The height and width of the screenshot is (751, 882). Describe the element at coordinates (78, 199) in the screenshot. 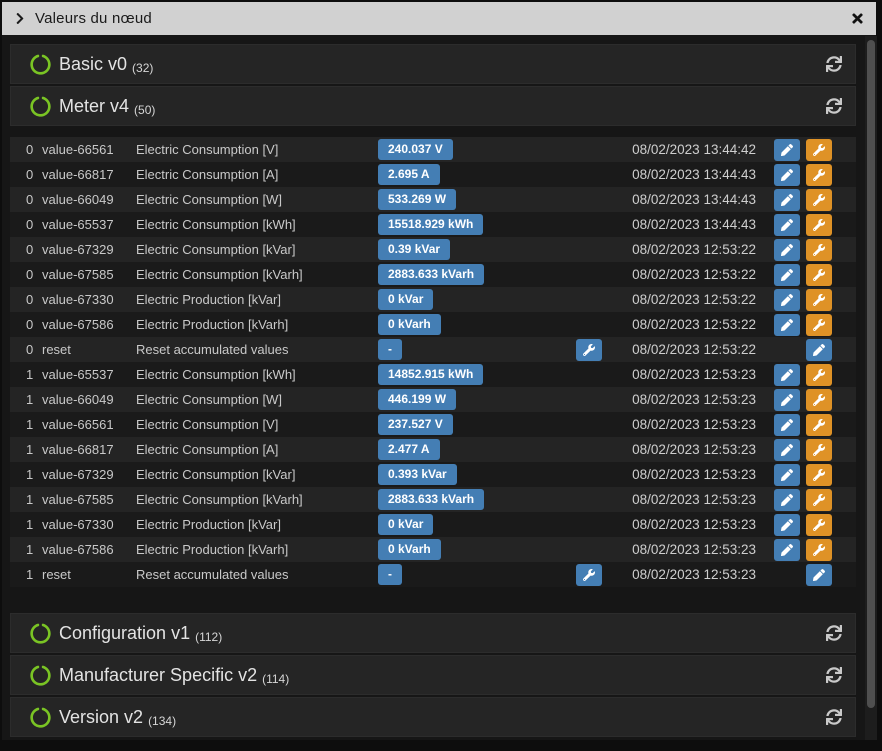

I see `value-name: value-66049` at that location.